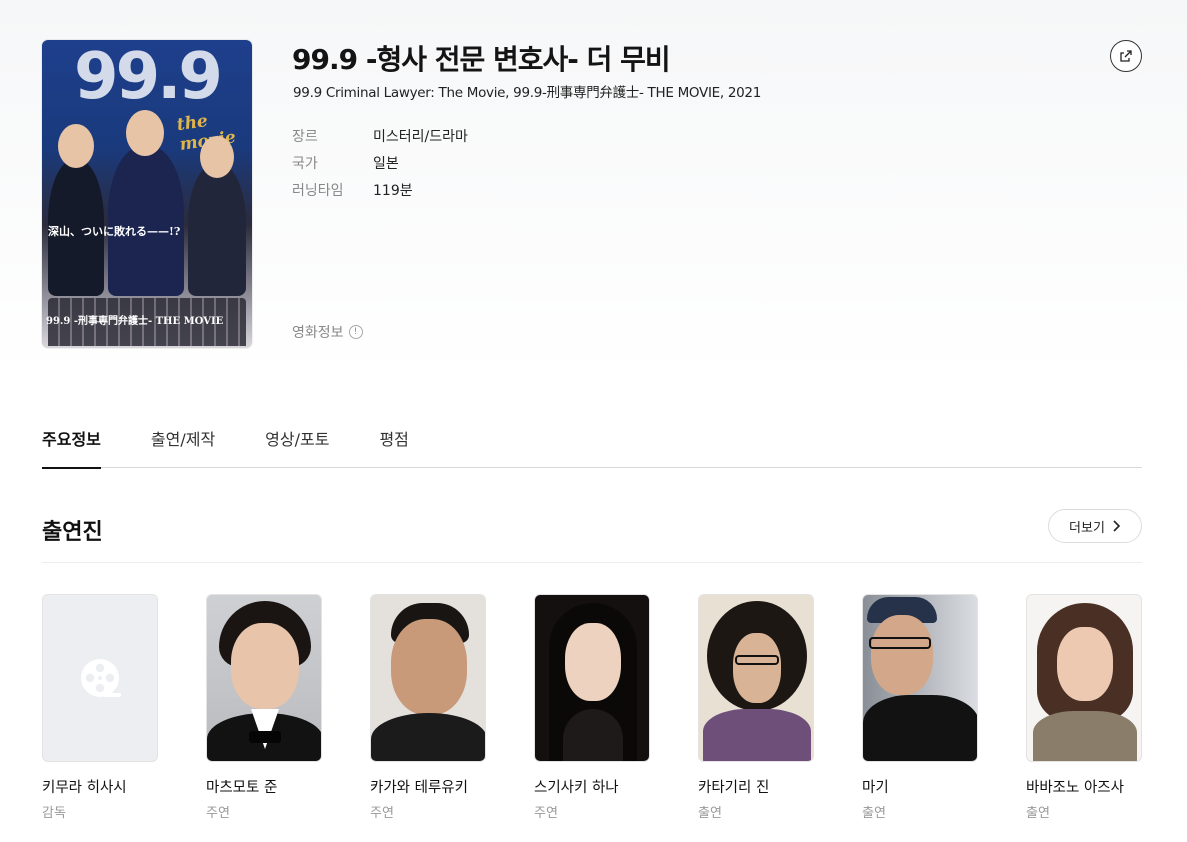  I want to click on film-reel-icon, so click(101, 678).